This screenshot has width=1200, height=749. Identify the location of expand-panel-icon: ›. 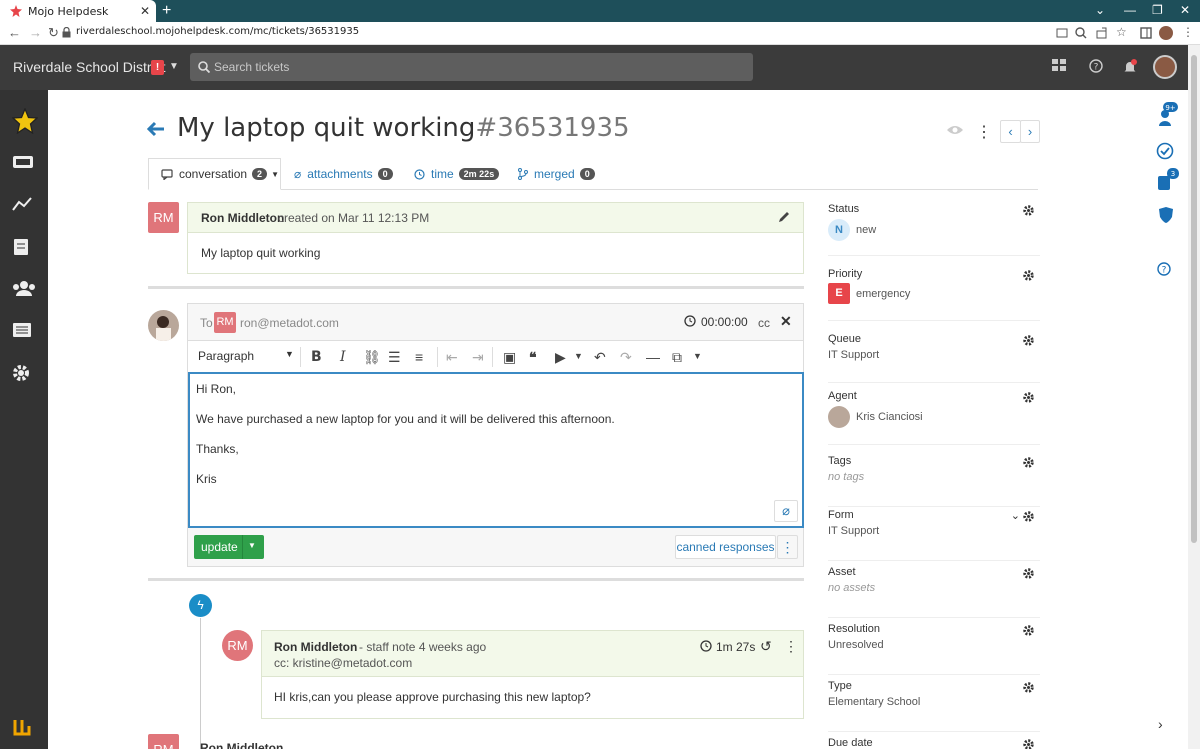
(1160, 724).